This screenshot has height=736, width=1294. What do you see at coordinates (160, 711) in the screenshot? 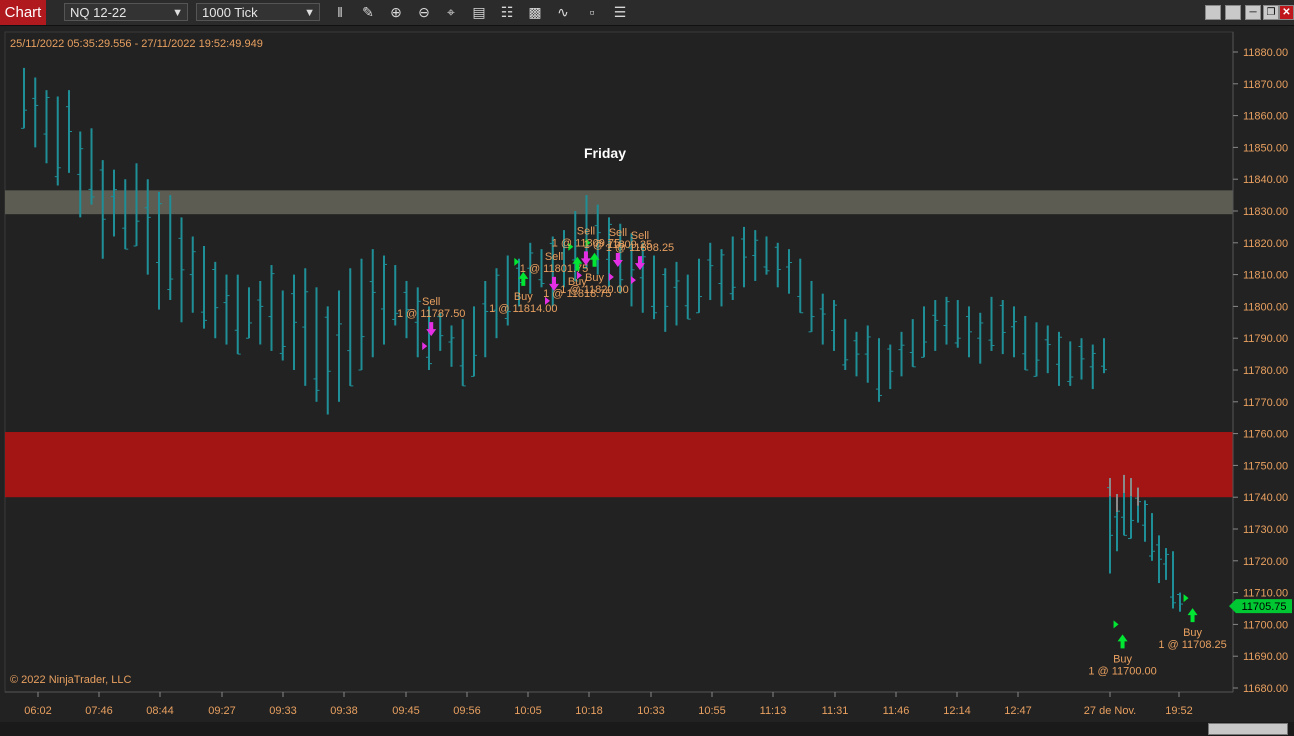
I see `time-tick-label: 08:44` at bounding box center [160, 711].